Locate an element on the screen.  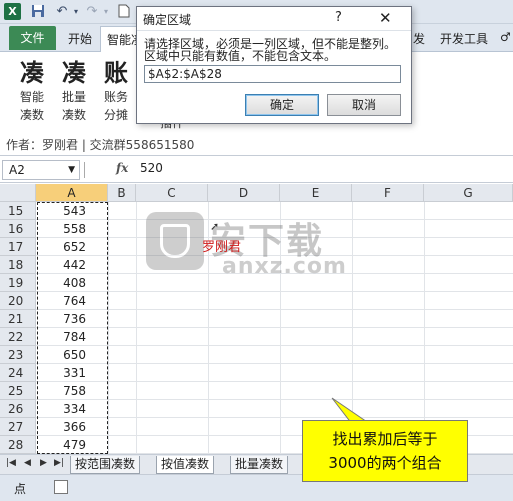
batch-sum-label-2: 凑数 is located at coordinates (73, 115).